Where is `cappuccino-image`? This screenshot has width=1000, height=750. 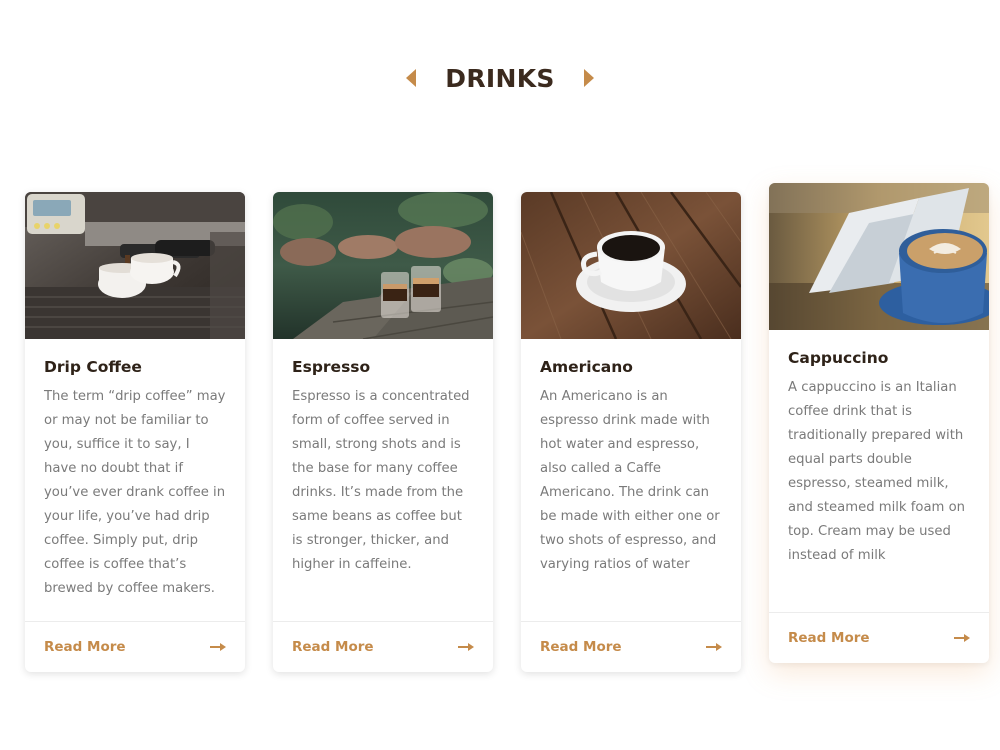
cappuccino-image is located at coordinates (879, 256).